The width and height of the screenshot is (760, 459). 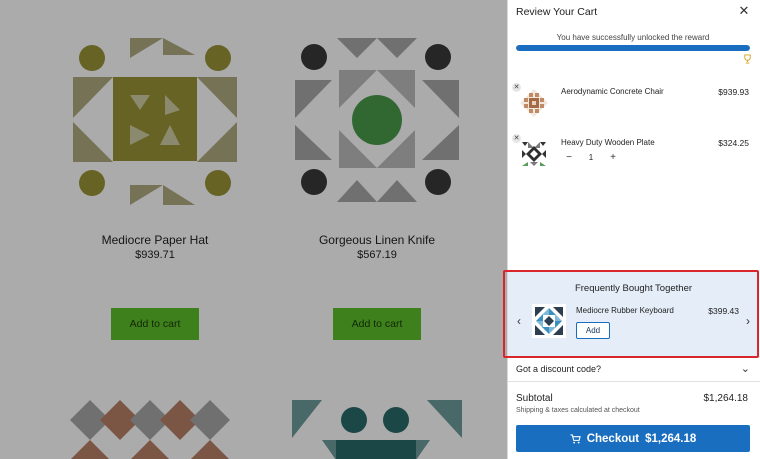 I want to click on plus-icon: +, so click(x=613, y=158).